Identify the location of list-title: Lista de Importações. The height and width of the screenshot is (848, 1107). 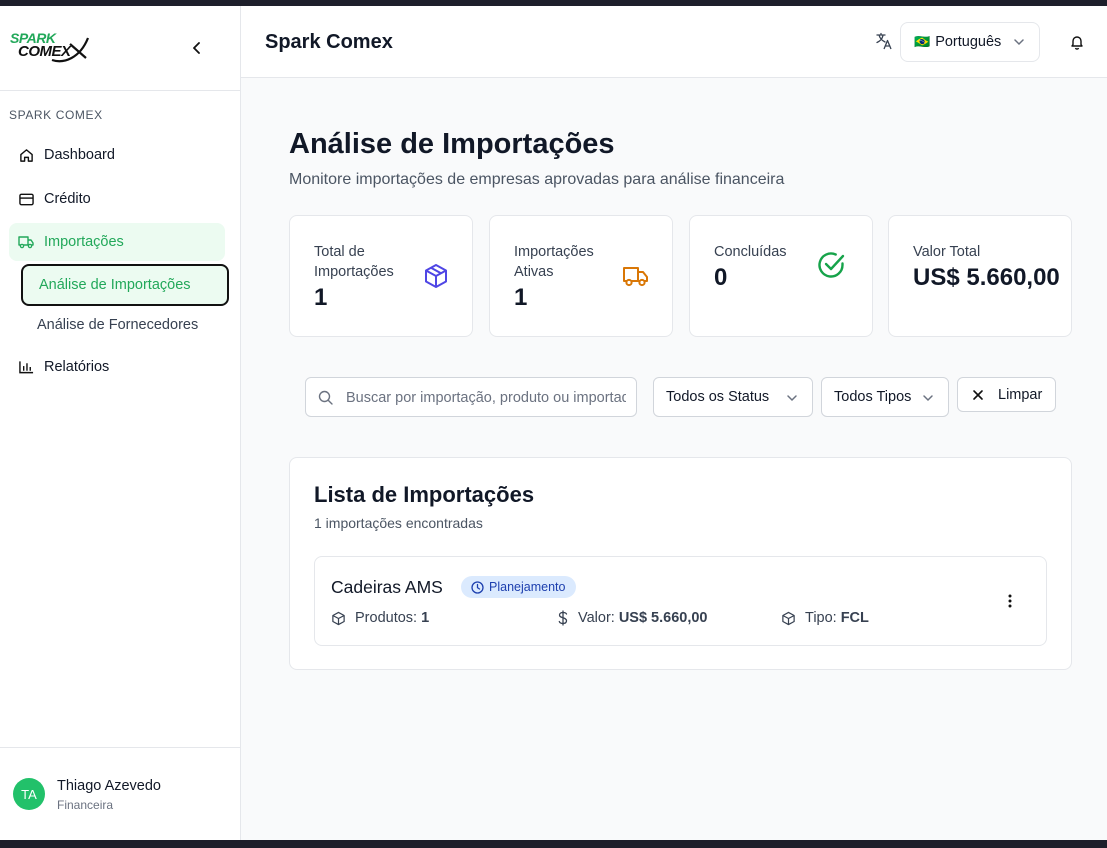
(424, 494).